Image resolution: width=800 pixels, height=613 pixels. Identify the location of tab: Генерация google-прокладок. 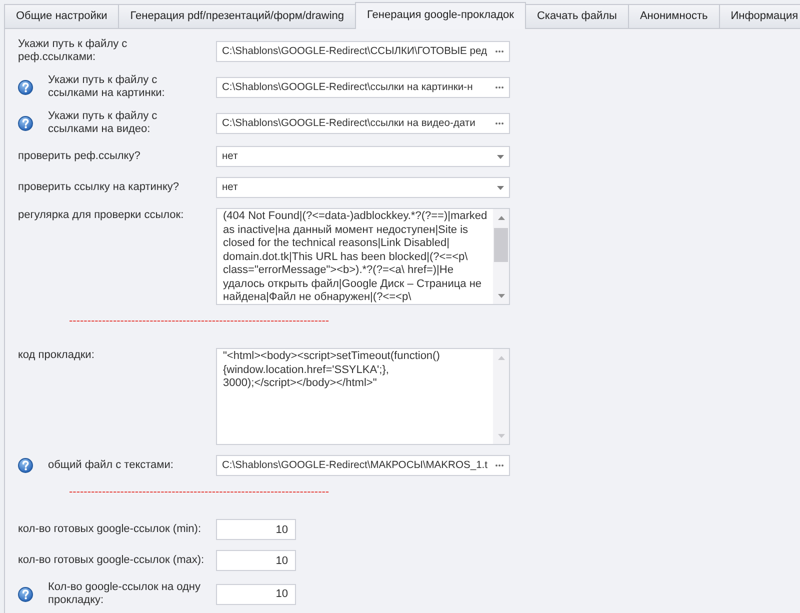
(440, 15).